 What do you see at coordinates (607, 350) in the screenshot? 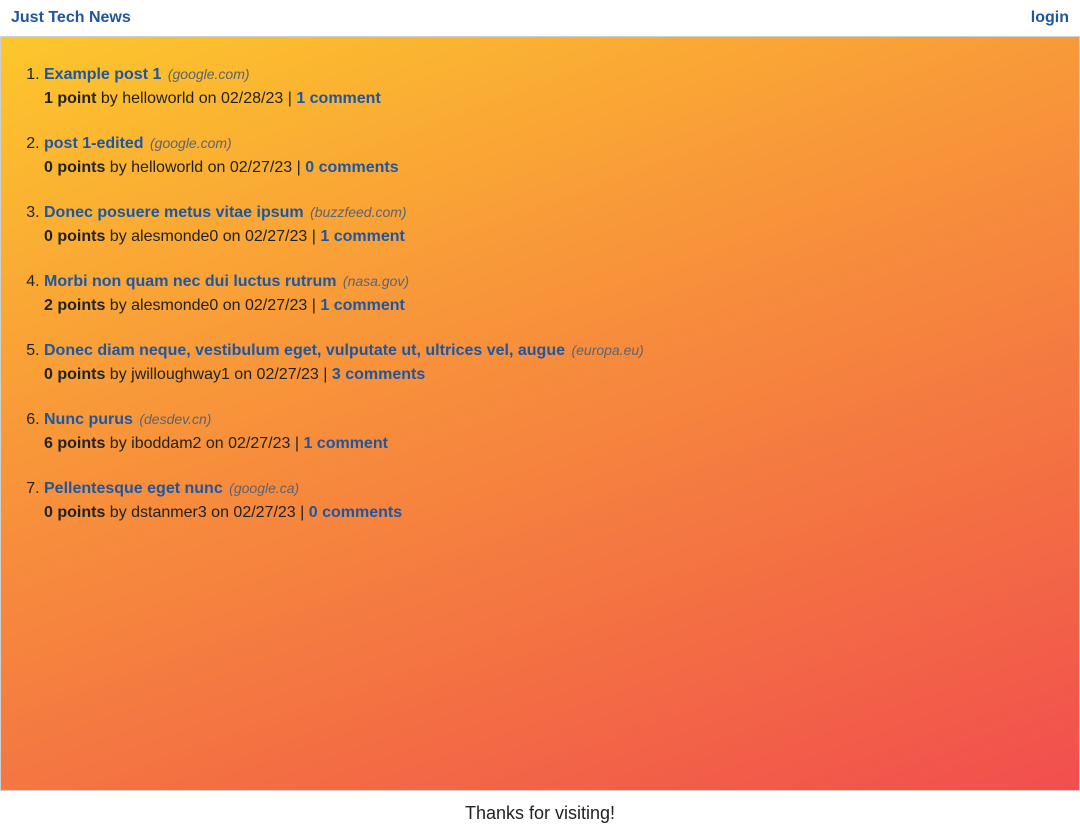
I see `post-domain: (europa.eu)` at bounding box center [607, 350].